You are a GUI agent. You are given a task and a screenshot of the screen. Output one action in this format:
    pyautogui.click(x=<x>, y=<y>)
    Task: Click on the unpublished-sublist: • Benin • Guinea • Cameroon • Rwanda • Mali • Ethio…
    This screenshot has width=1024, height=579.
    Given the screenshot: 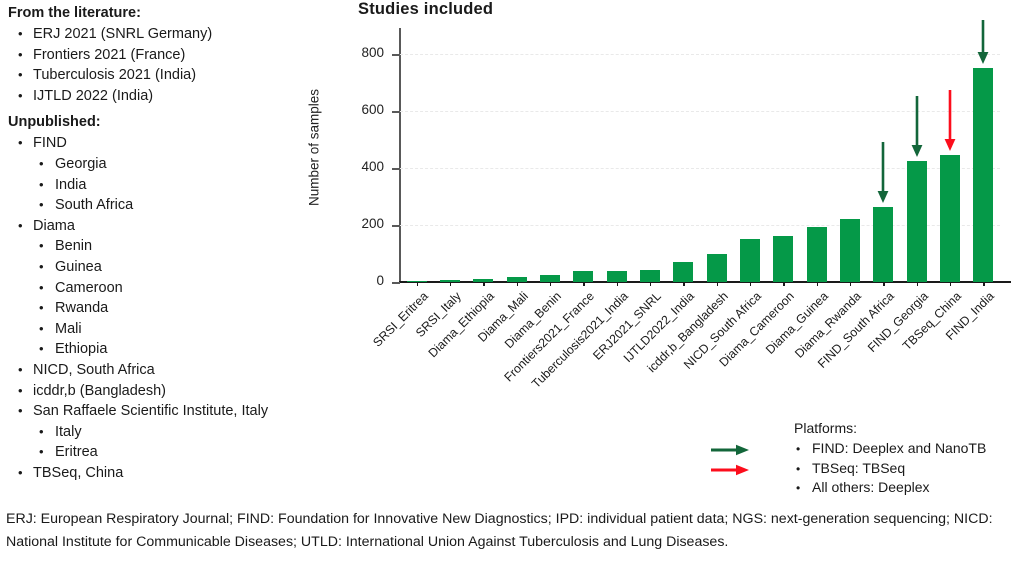 What is the action you would take?
    pyautogui.click(x=184, y=298)
    